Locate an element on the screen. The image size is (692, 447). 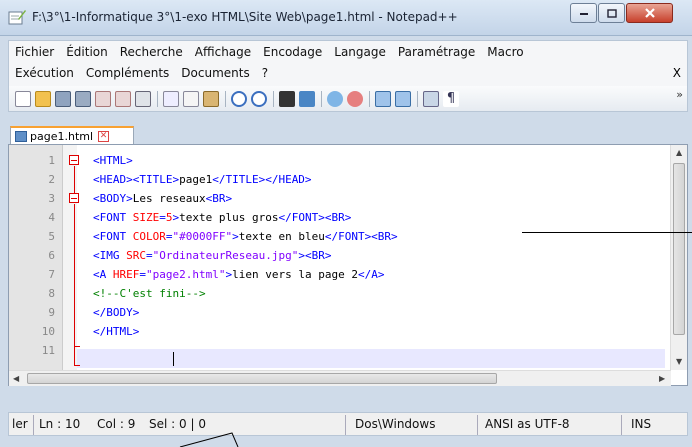
code-token: <HEAD><TITLE> is located at coordinates (136, 179).